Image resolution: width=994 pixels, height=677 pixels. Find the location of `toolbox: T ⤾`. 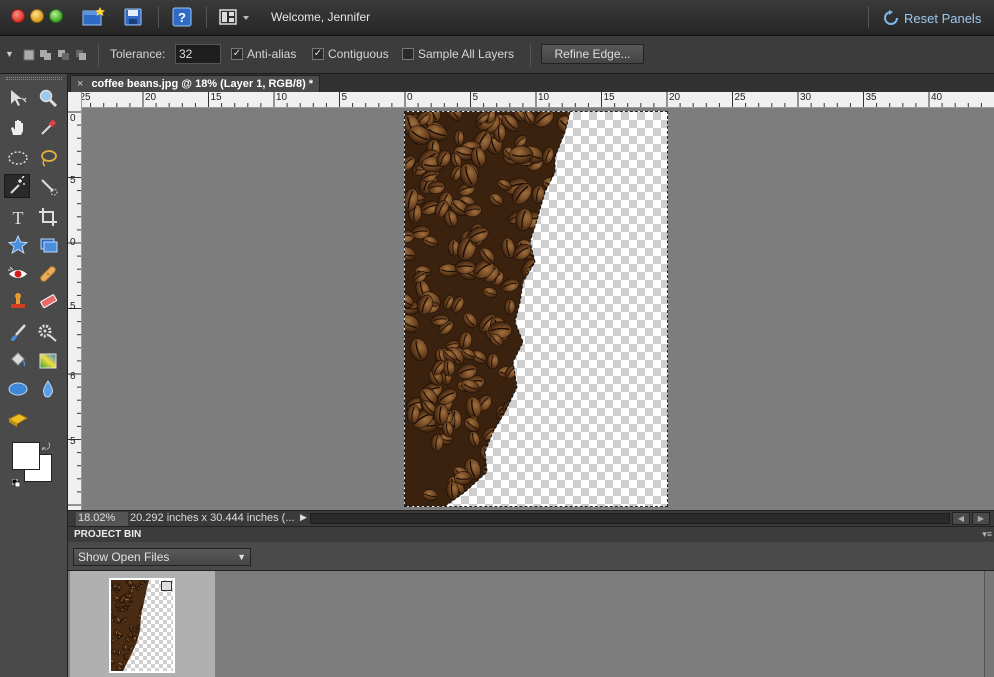

toolbox: T ⤾ is located at coordinates (34, 375).